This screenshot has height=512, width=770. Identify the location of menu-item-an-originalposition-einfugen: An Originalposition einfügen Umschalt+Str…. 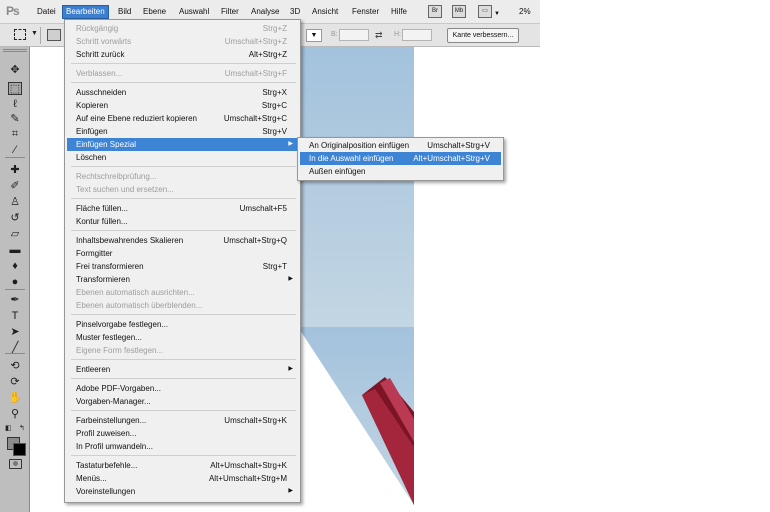
(400, 145).